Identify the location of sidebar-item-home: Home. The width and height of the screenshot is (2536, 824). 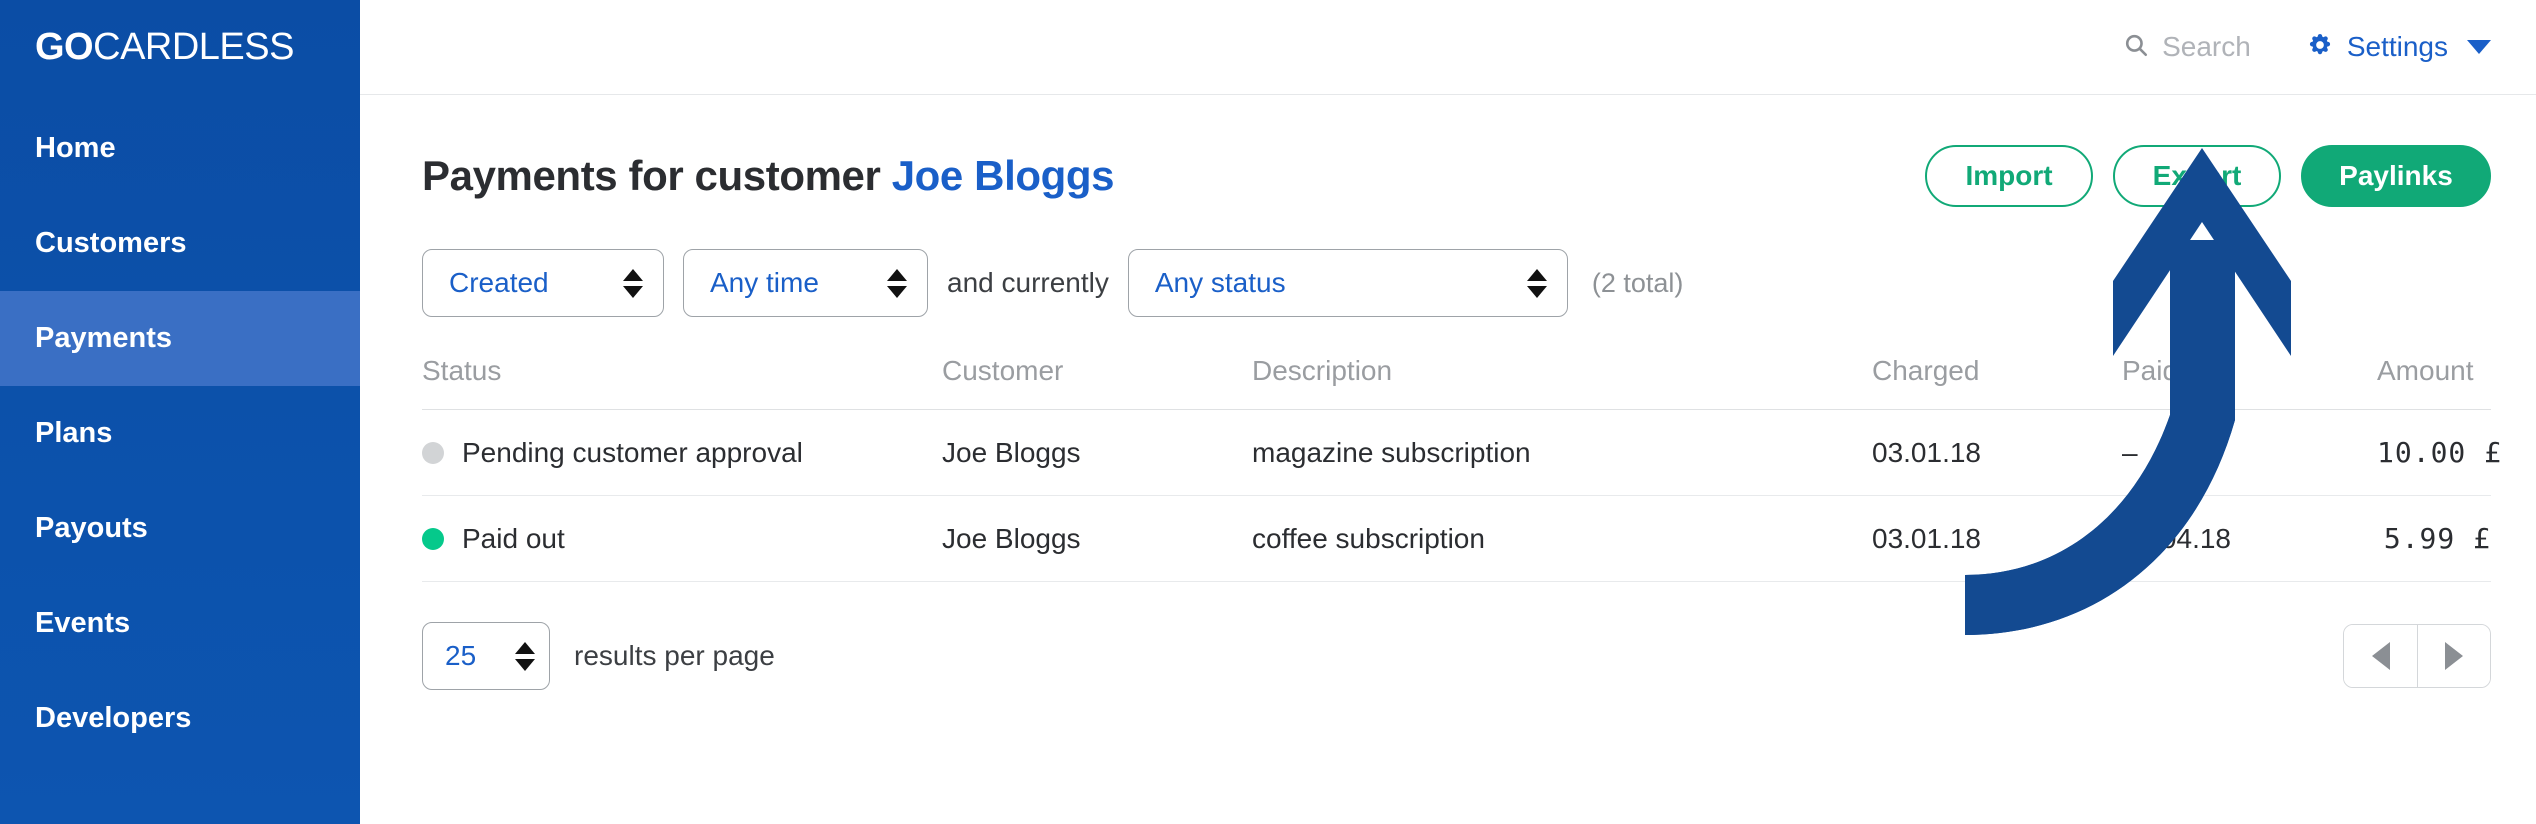
(180, 148).